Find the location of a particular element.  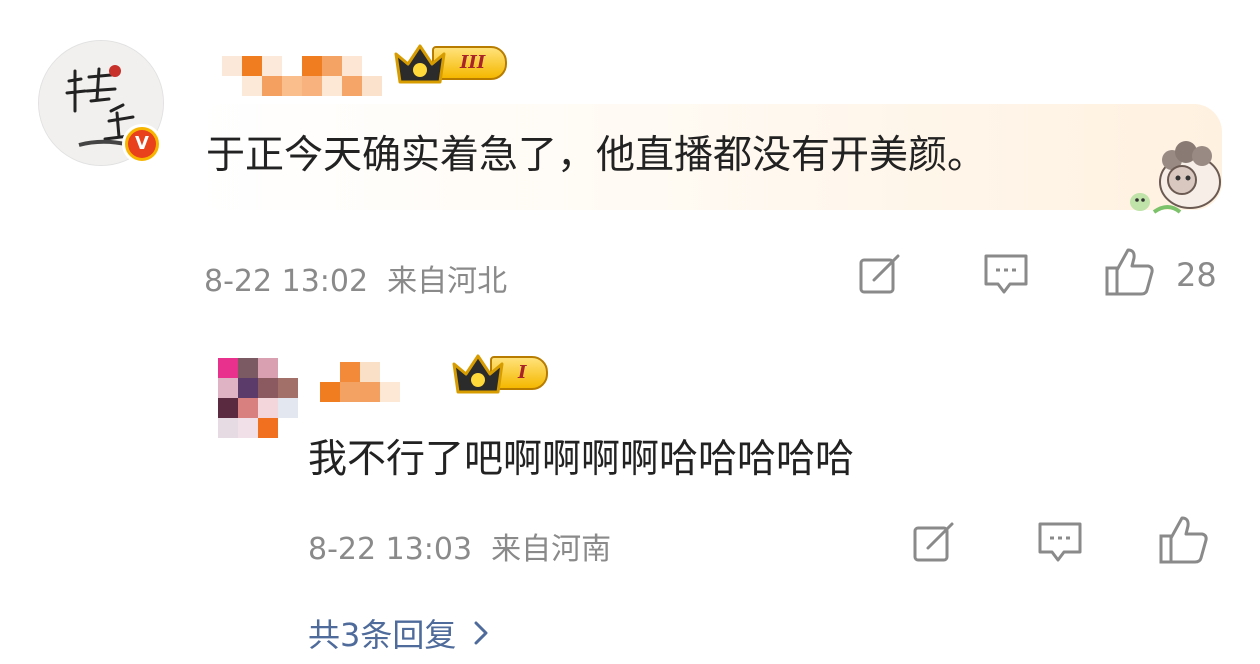

comment-location: 来自河北 is located at coordinates (447, 281).